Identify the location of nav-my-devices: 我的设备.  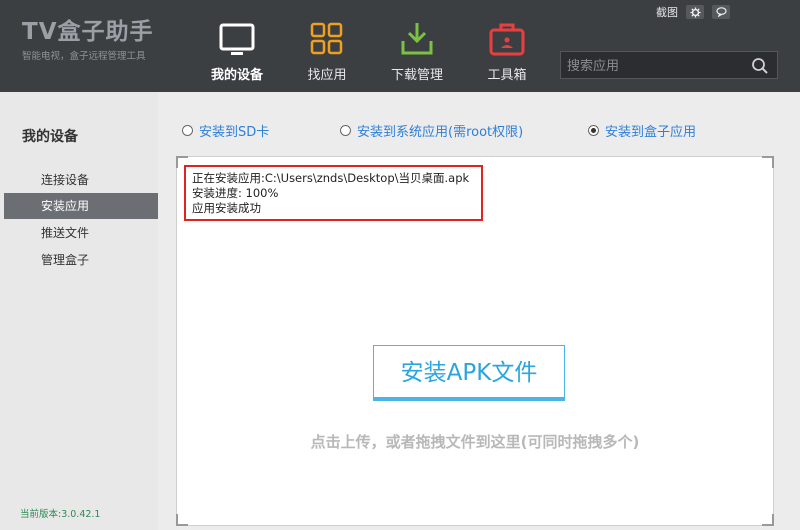
(237, 46).